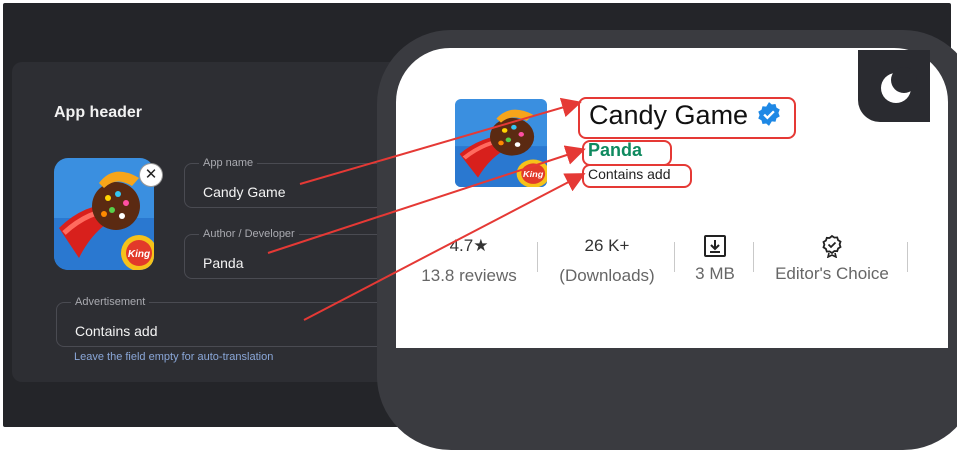  What do you see at coordinates (228, 163) in the screenshot?
I see `app-name-label: App name` at bounding box center [228, 163].